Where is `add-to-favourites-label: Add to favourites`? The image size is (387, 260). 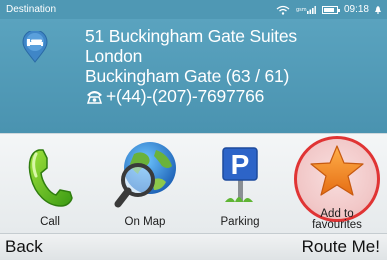
add-to-favourites-label: Add to favourites is located at coordinates (337, 219).